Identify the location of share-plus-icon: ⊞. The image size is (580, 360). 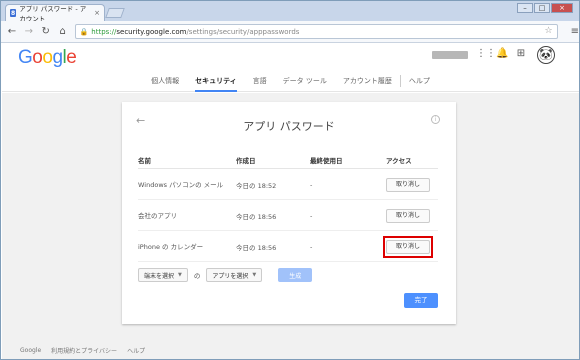
(521, 53).